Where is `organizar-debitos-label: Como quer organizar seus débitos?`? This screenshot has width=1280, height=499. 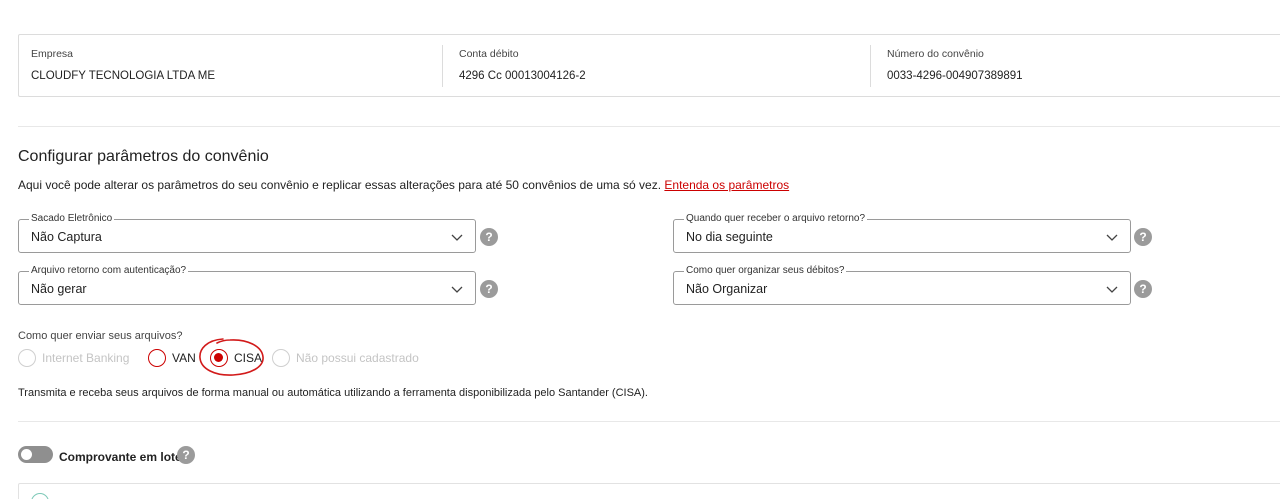
organizar-debitos-label: Como quer organizar seus débitos? is located at coordinates (765, 271).